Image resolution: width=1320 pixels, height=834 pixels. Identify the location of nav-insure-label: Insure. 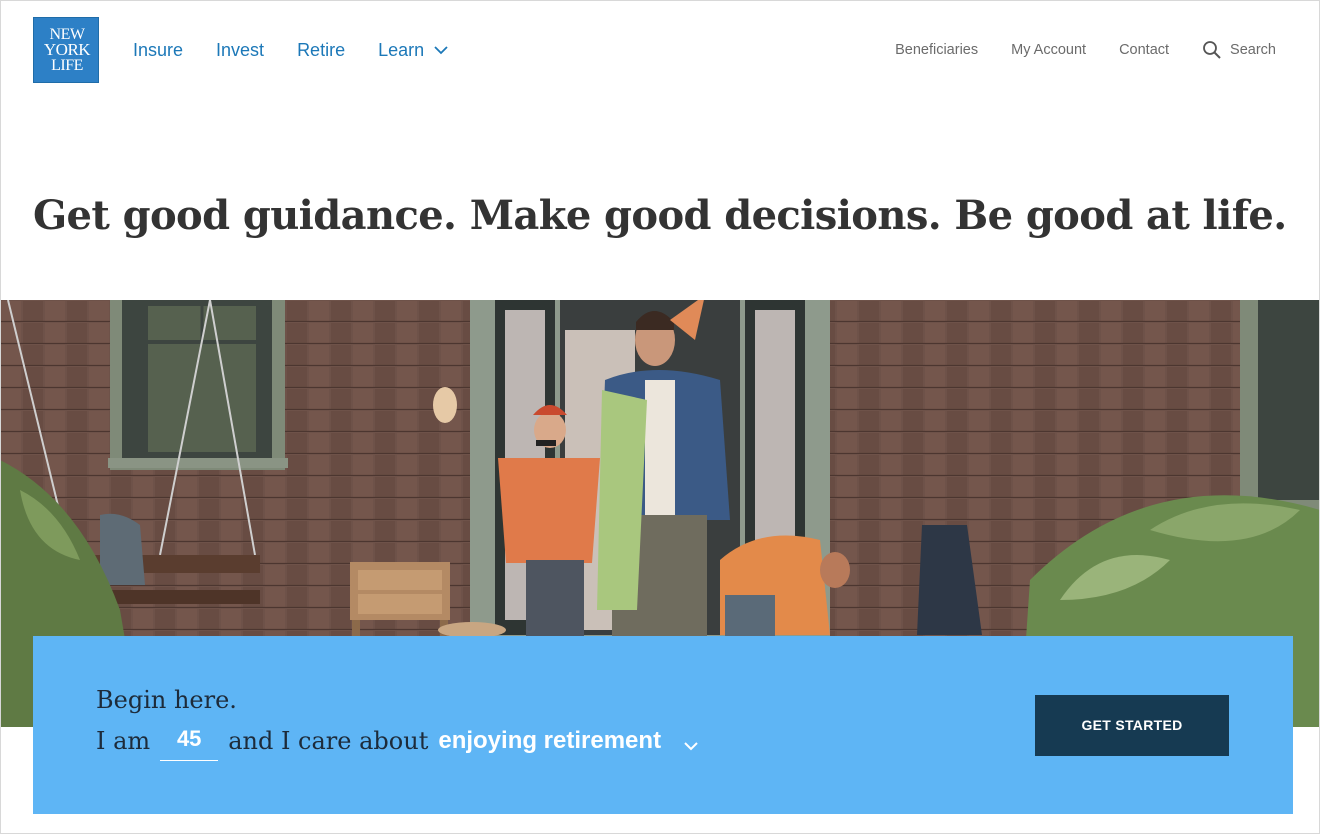
(158, 49).